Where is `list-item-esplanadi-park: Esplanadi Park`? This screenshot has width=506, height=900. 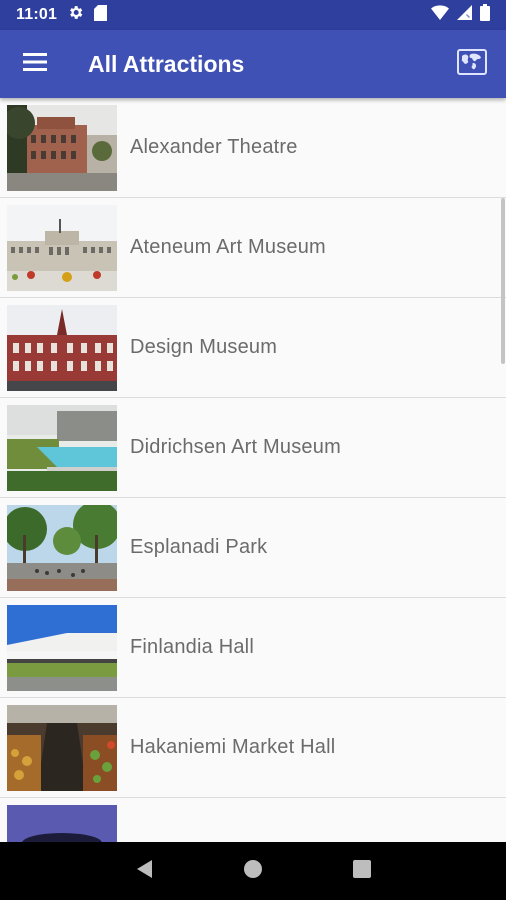
list-item-esplanadi-park: Esplanadi Park is located at coordinates (253, 548).